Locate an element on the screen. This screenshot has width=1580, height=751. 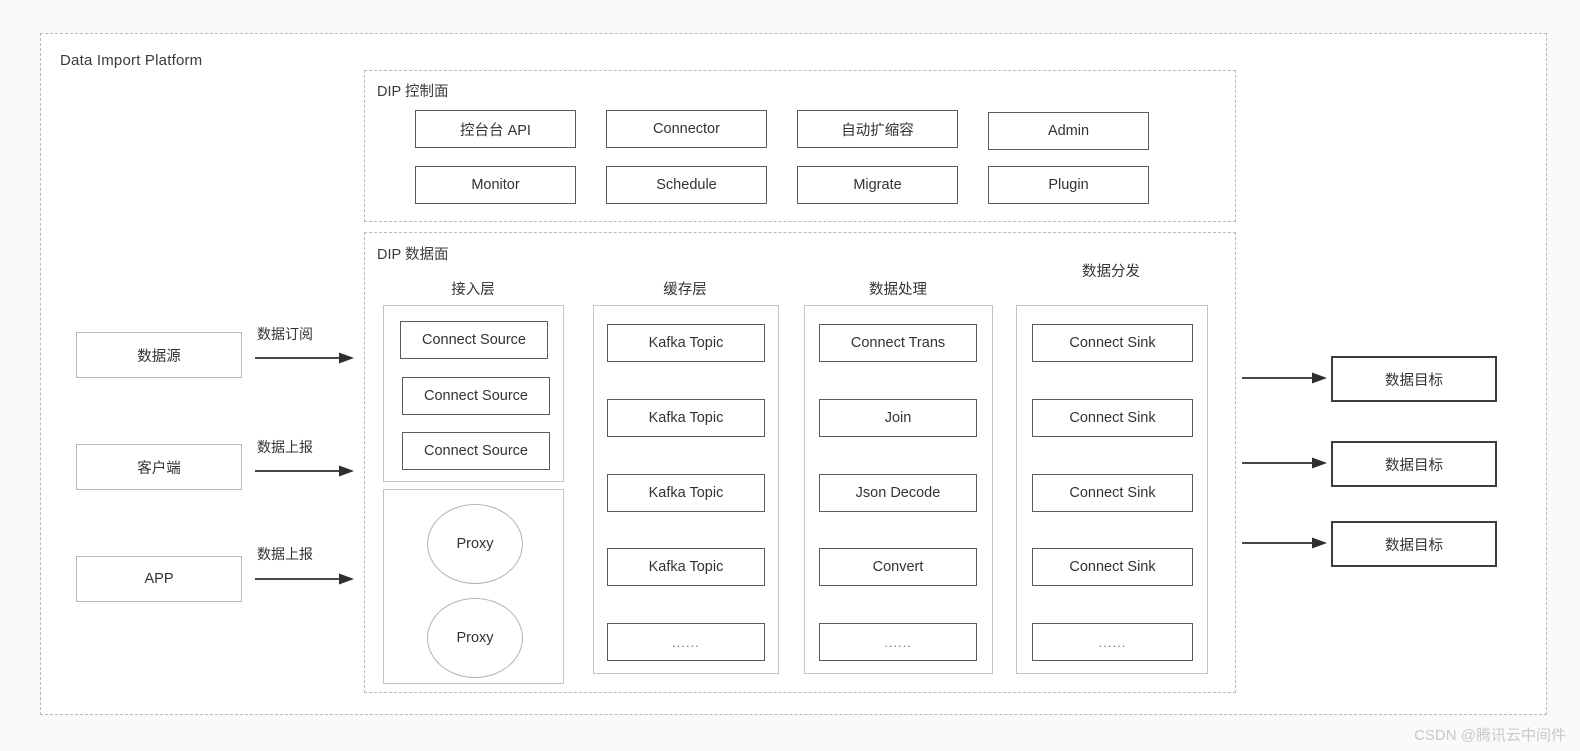
node-connect-source-1: Connect Source is located at coordinates (474, 340).